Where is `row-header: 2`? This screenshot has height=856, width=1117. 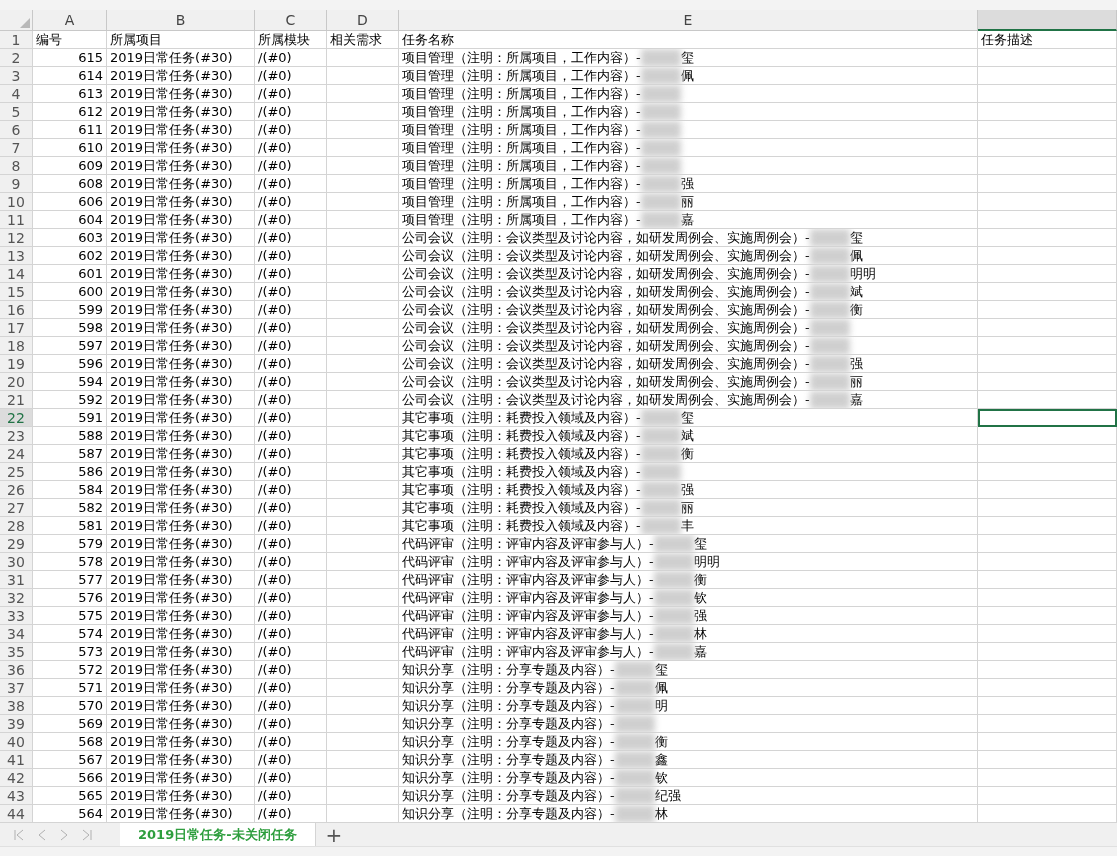 row-header: 2 is located at coordinates (16, 58).